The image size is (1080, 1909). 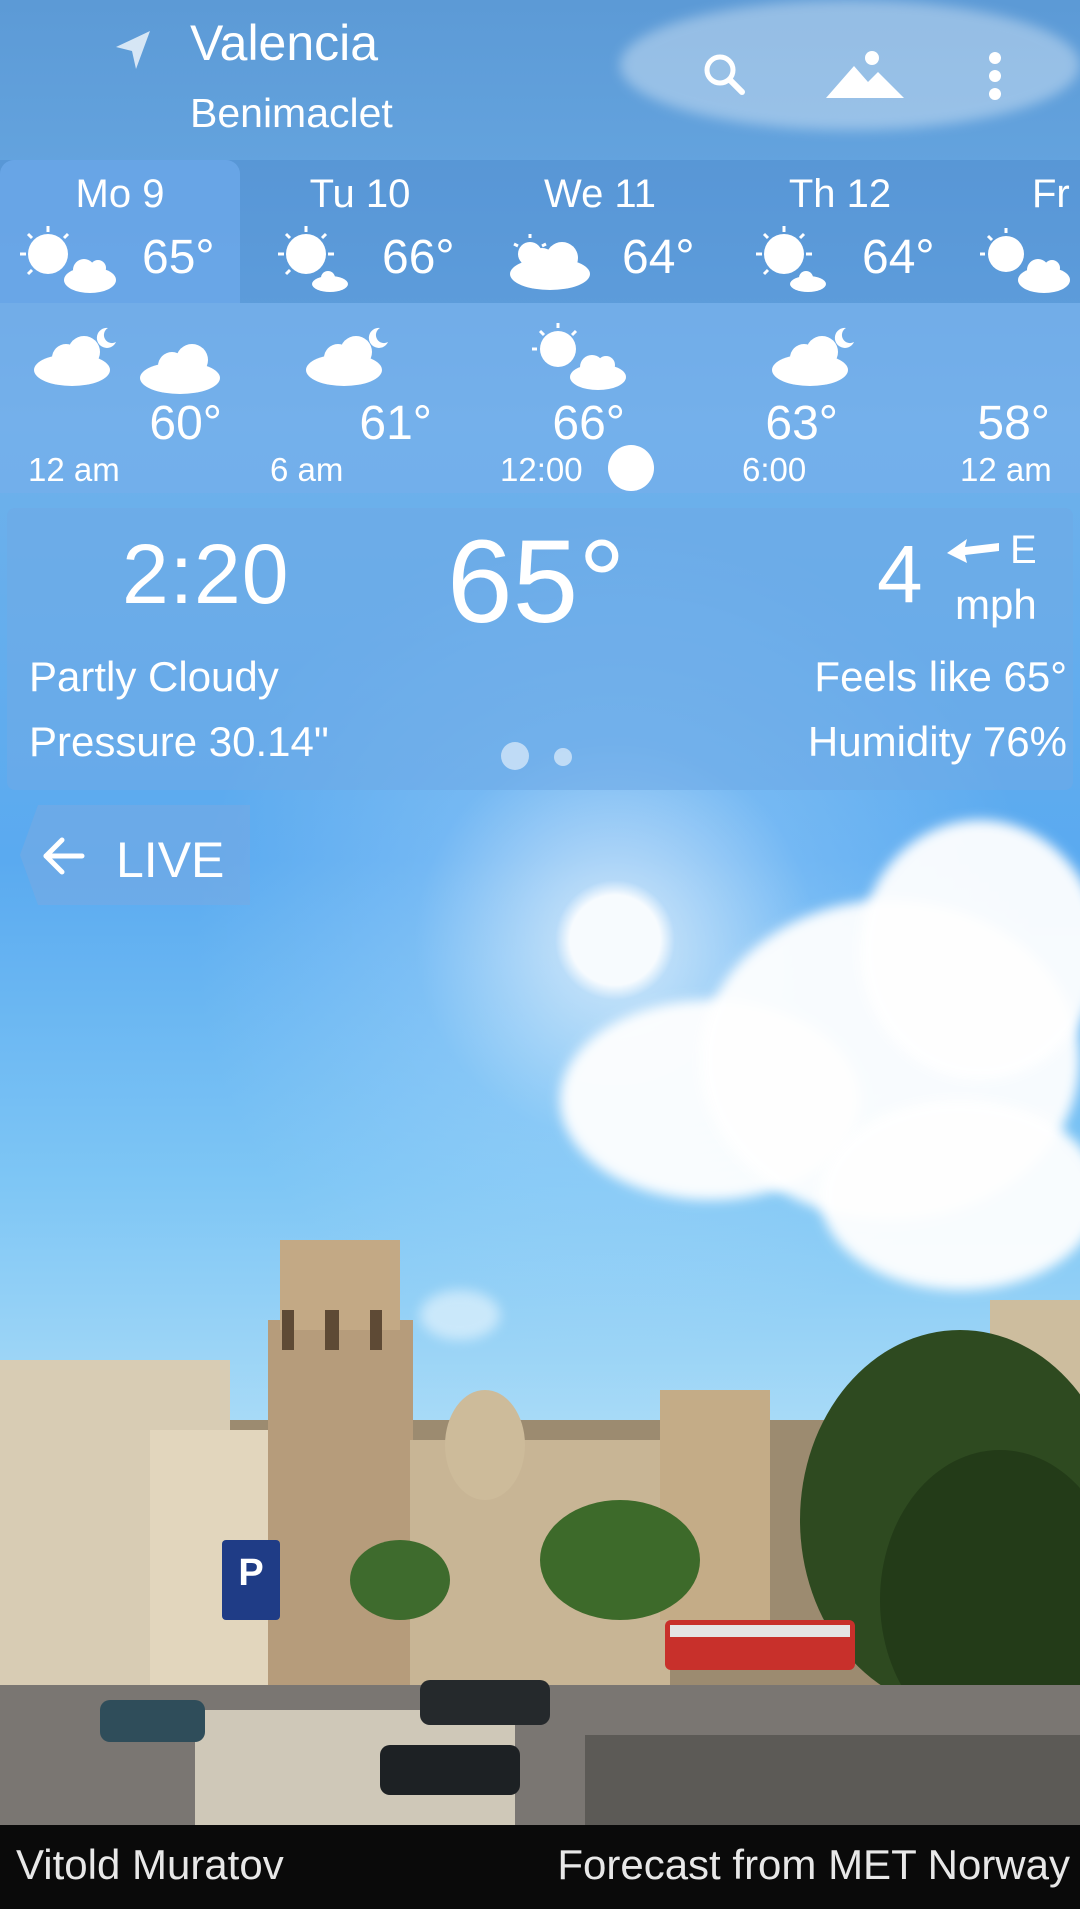 What do you see at coordinates (774, 469) in the screenshot?
I see `hour-time: 6:00` at bounding box center [774, 469].